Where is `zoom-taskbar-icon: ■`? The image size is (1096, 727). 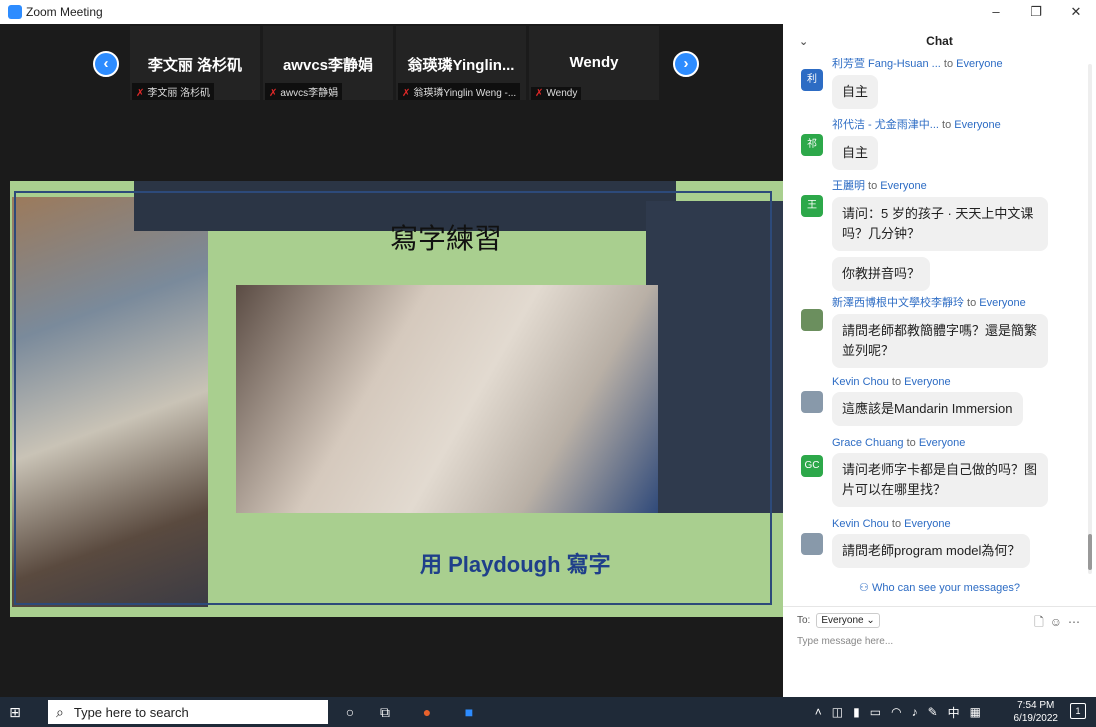
zoom-taskbar-icon: ■ is located at coordinates (469, 712).